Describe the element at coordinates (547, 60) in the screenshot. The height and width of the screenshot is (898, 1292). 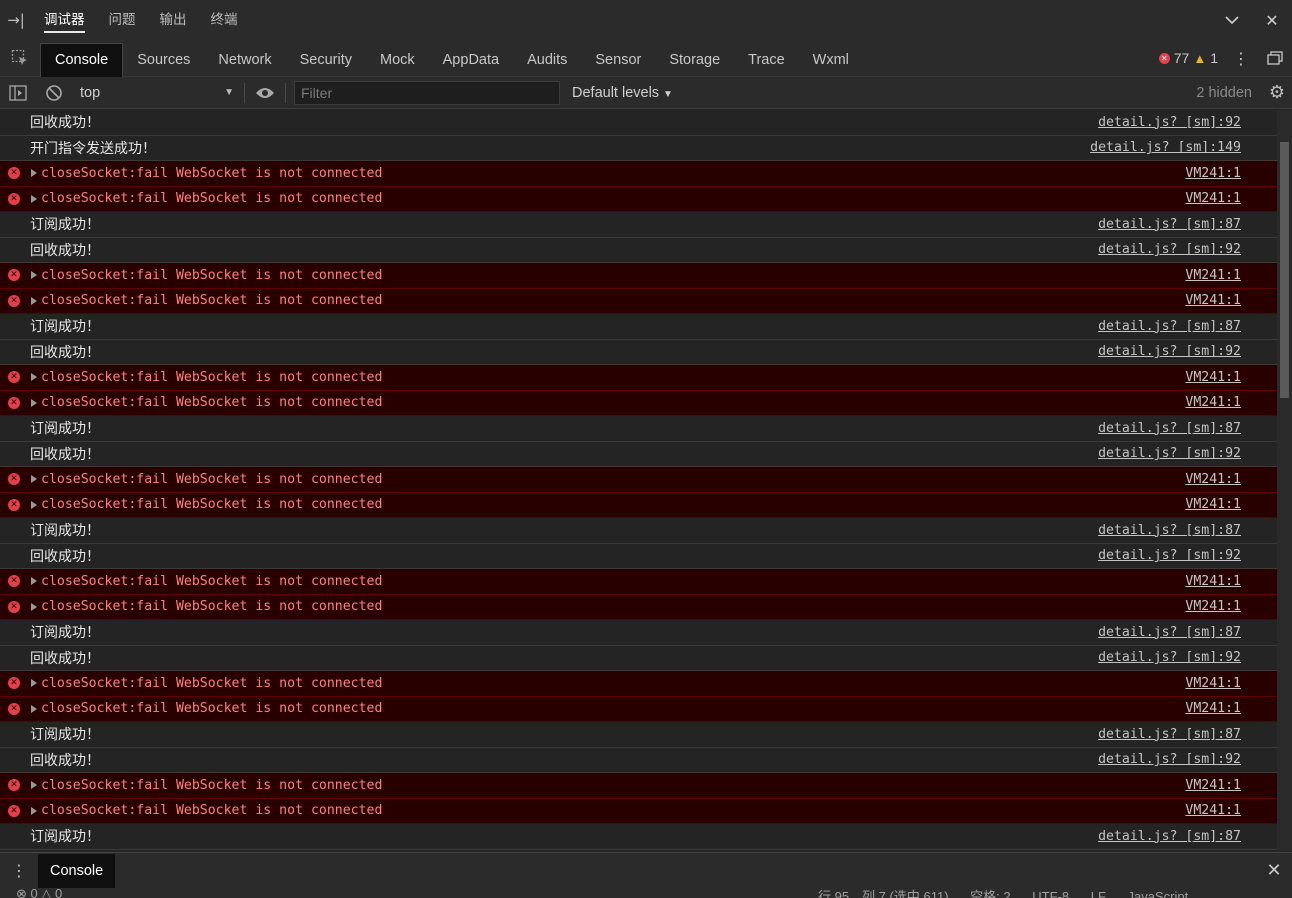
I see `tab-audits: Audits` at that location.